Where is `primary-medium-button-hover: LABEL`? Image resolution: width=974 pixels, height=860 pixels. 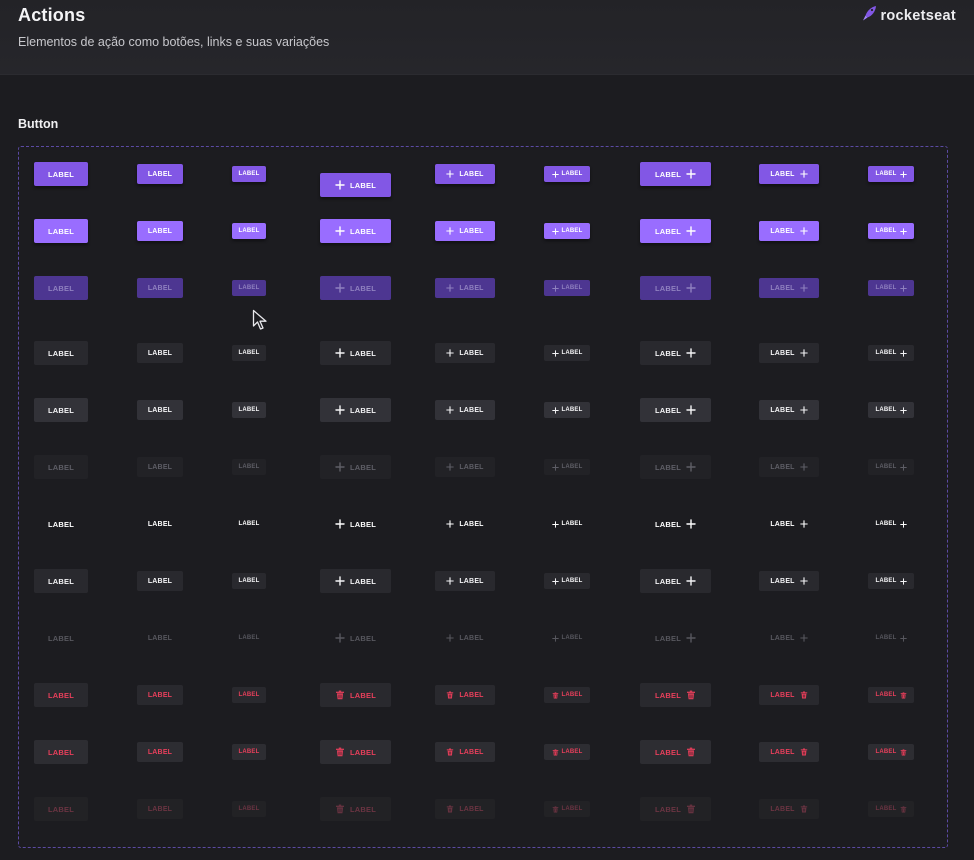 primary-medium-button-hover: LABEL is located at coordinates (160, 231).